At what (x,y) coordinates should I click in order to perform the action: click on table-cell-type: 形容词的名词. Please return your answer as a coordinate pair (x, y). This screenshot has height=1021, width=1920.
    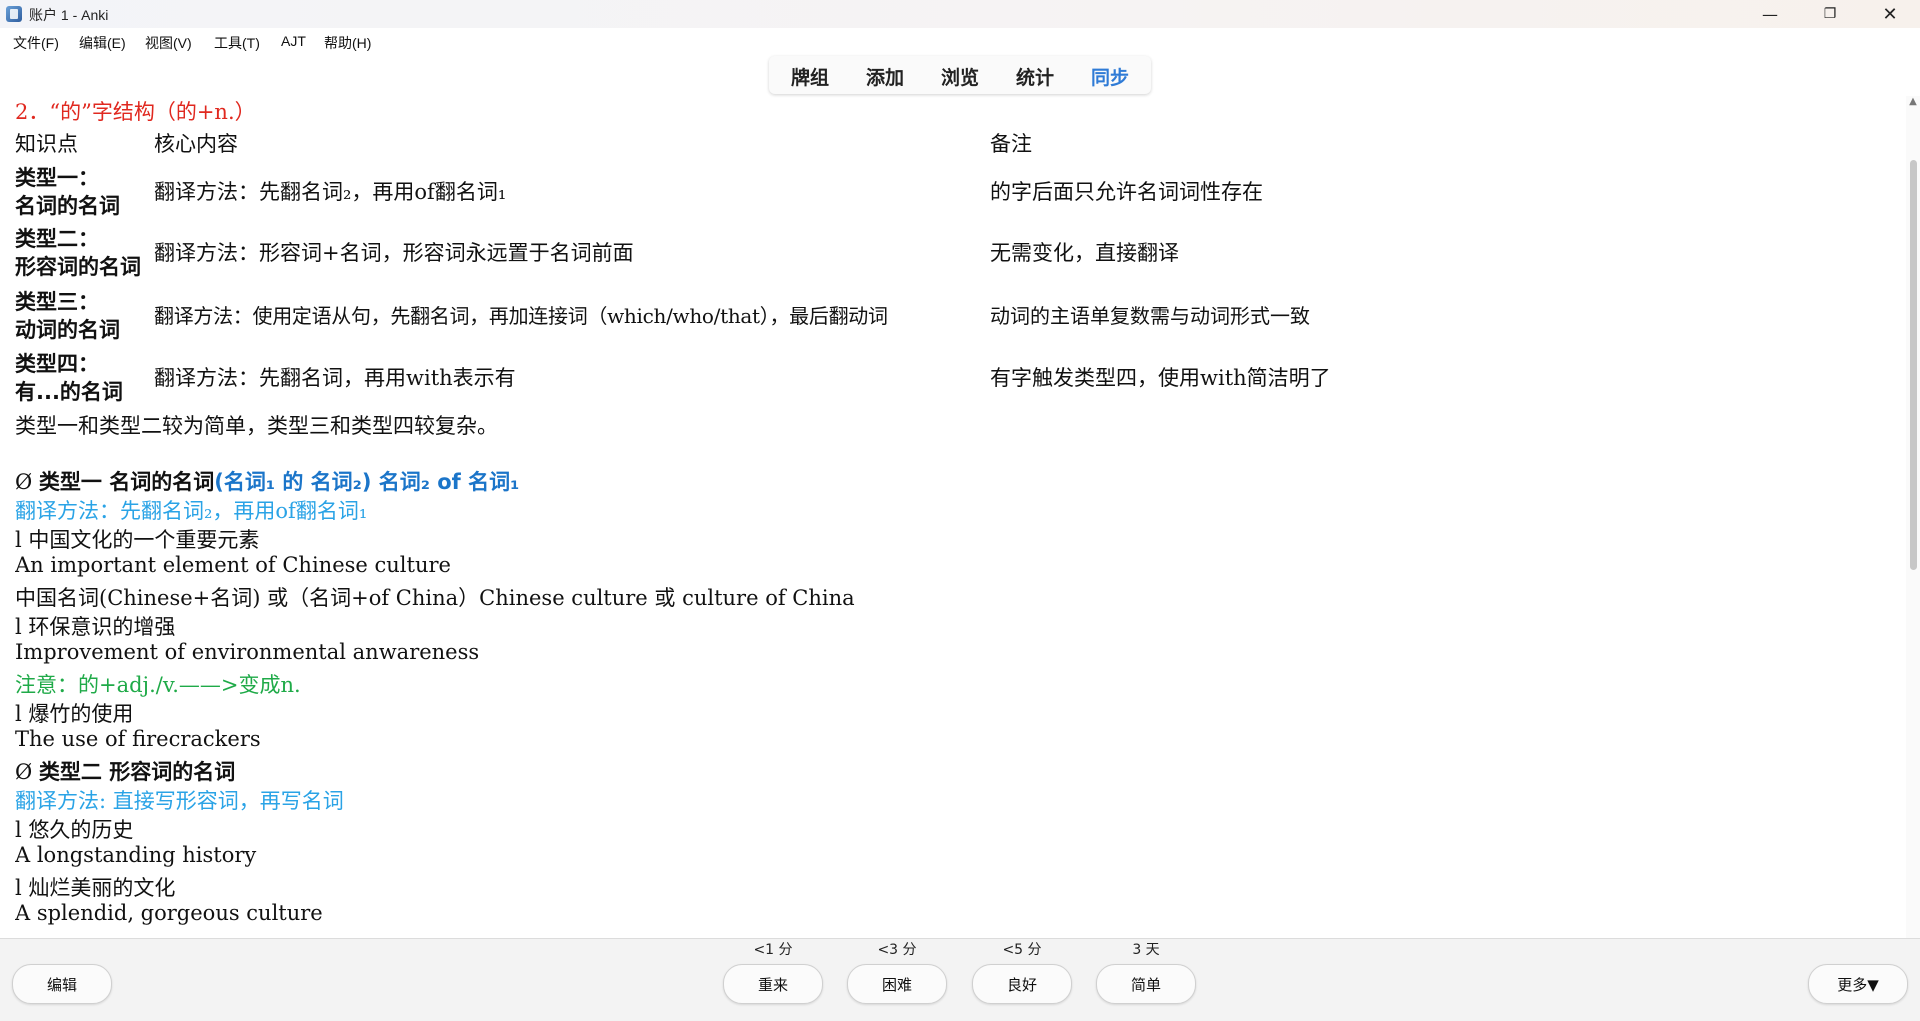
    Looking at the image, I should click on (78, 267).